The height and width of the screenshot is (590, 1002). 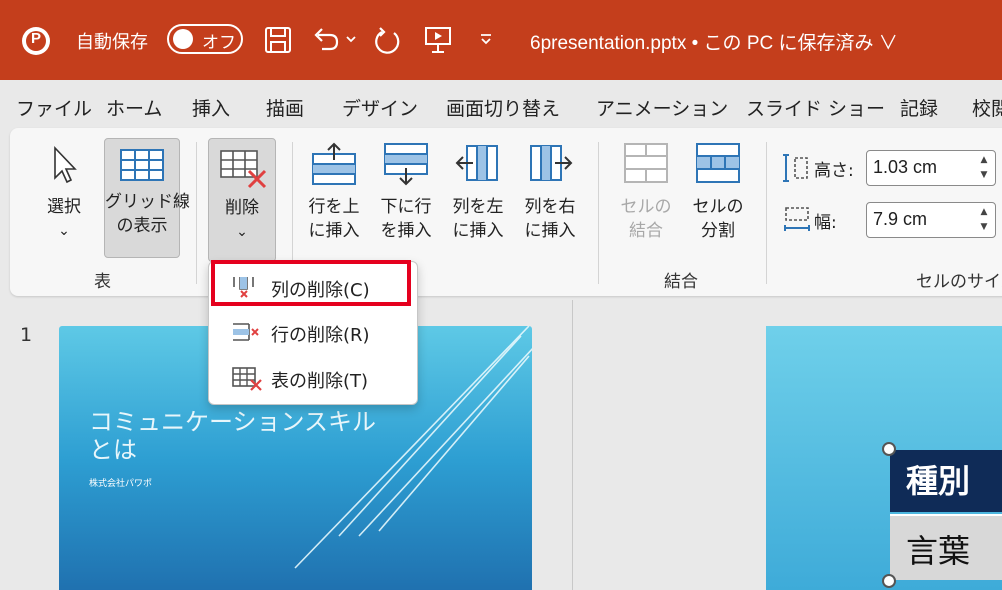 I want to click on delete-rows-icon, so click(x=246, y=332).